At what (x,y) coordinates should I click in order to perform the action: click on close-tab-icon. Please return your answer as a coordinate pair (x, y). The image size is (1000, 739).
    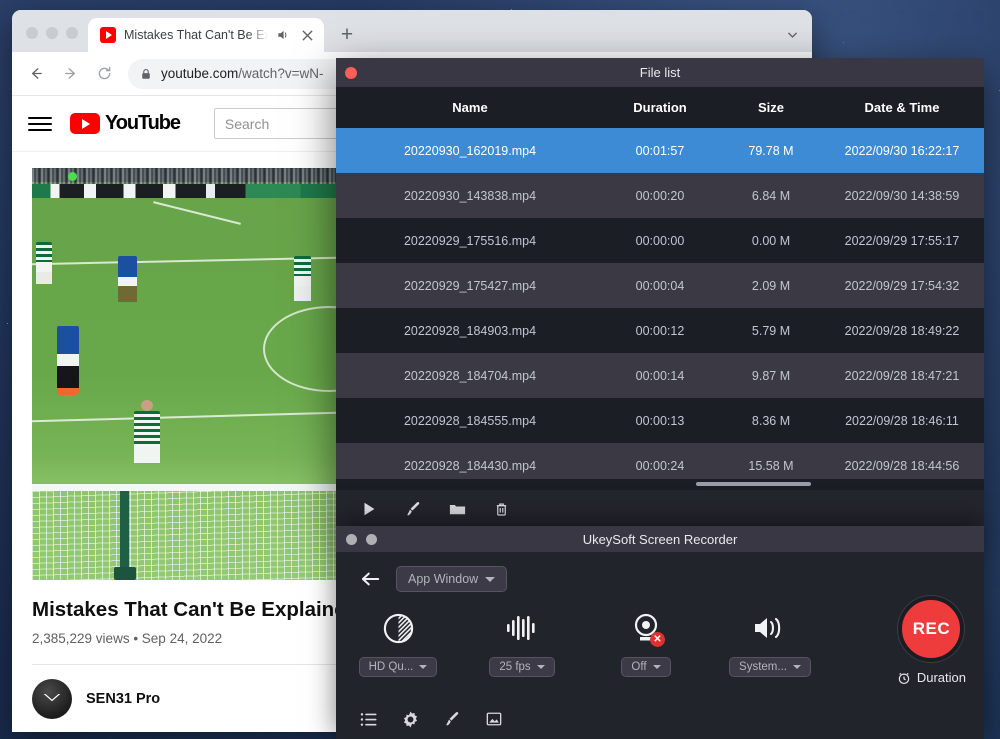
    Looking at the image, I should click on (307, 35).